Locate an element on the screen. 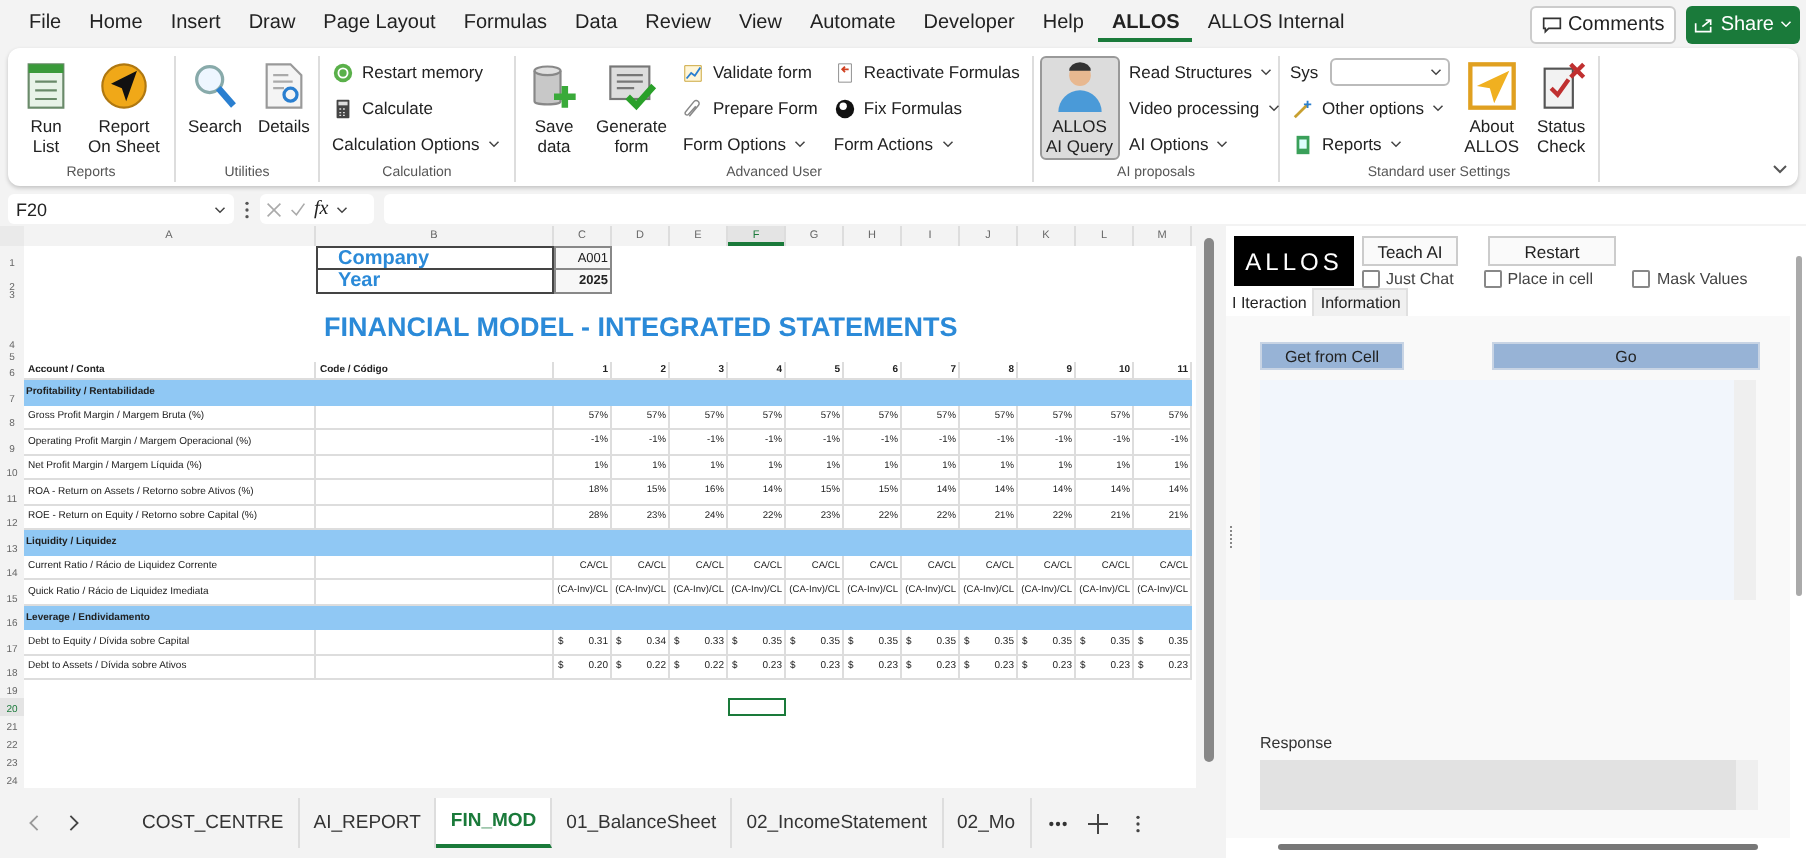 Image resolution: width=1806 pixels, height=858 pixels. ribbon-button: Other options is located at coordinates (1370, 108).